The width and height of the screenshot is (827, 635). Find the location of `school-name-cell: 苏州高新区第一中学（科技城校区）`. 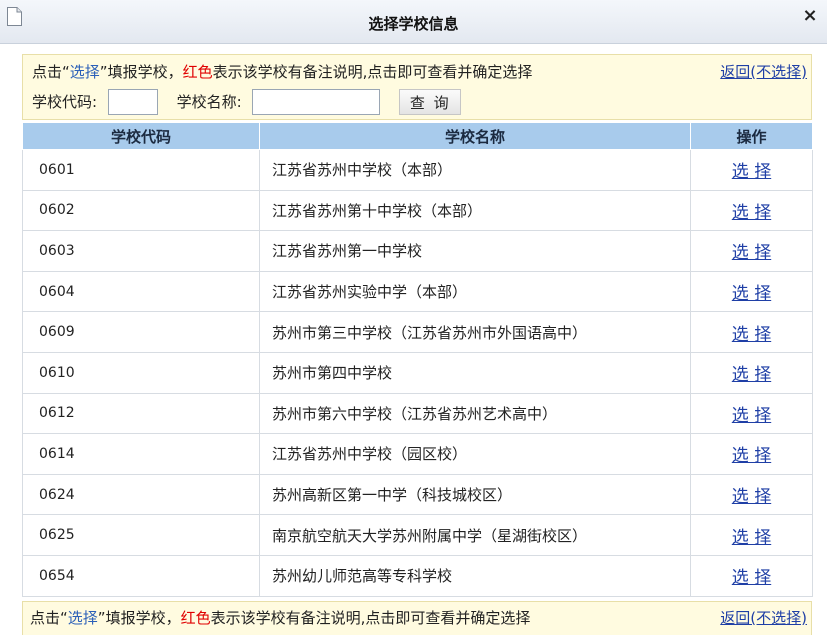

school-name-cell: 苏州高新区第一中学（科技城校区） is located at coordinates (475, 494).